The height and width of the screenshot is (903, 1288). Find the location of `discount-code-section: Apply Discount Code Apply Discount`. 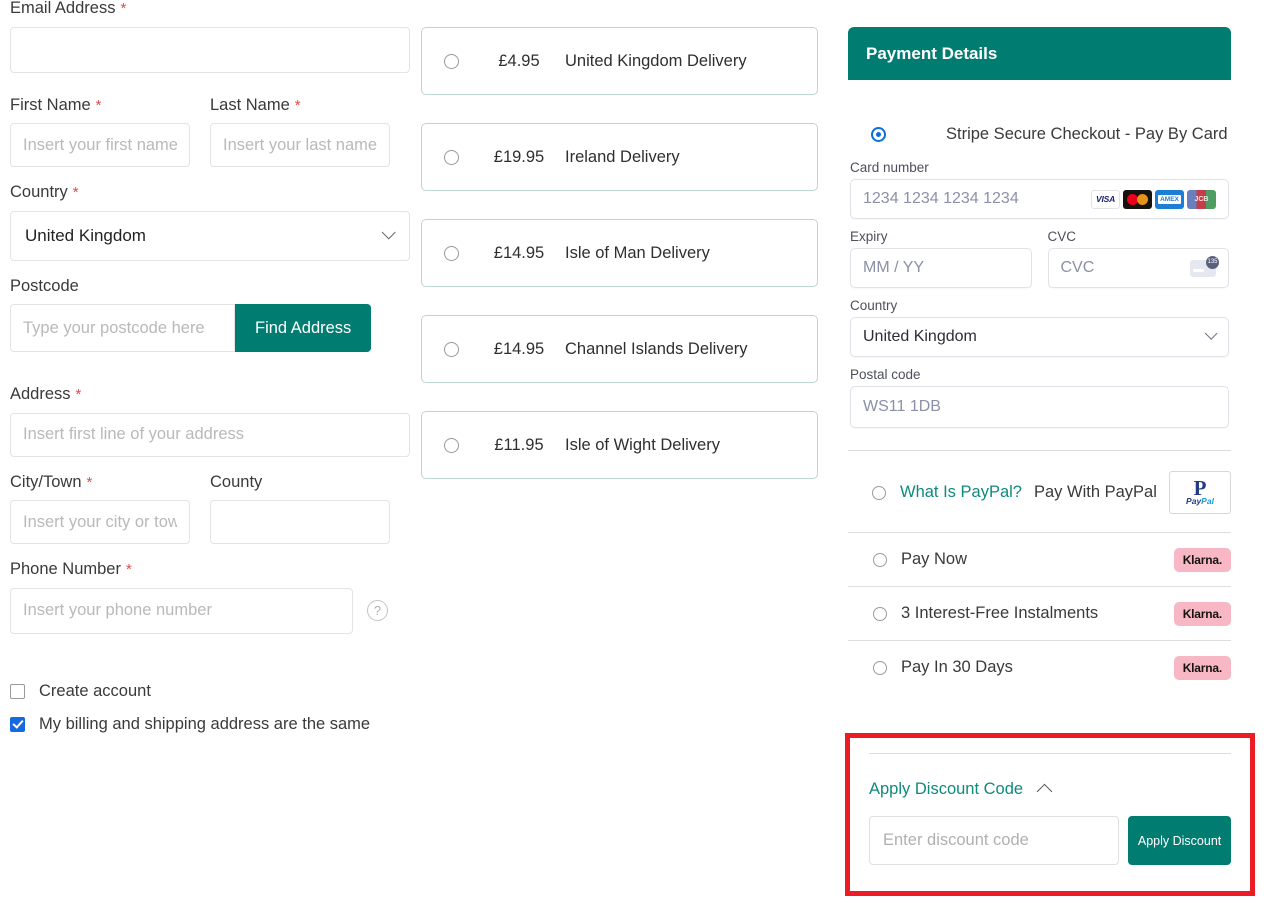

discount-code-section: Apply Discount Code Apply Discount is located at coordinates (1050, 814).